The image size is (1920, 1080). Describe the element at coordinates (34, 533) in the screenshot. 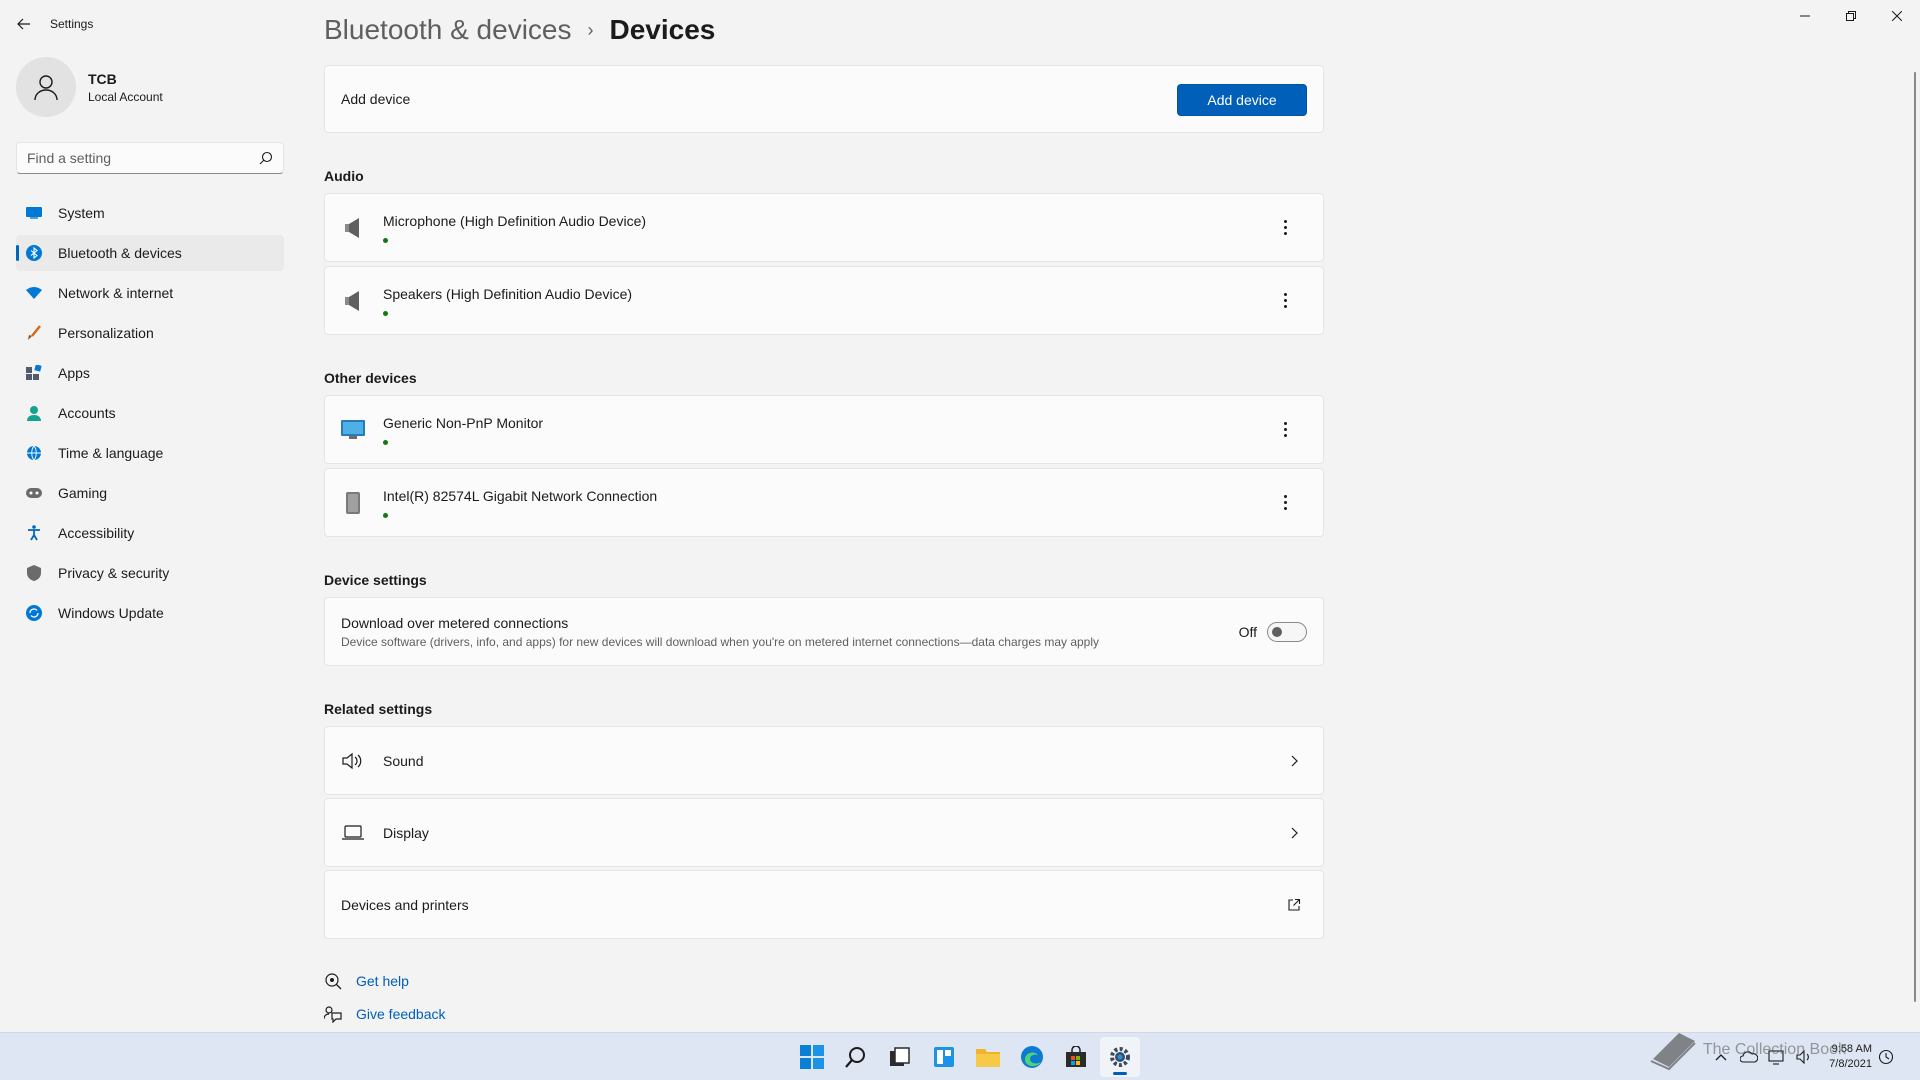

I see `accessibility-icon` at that location.